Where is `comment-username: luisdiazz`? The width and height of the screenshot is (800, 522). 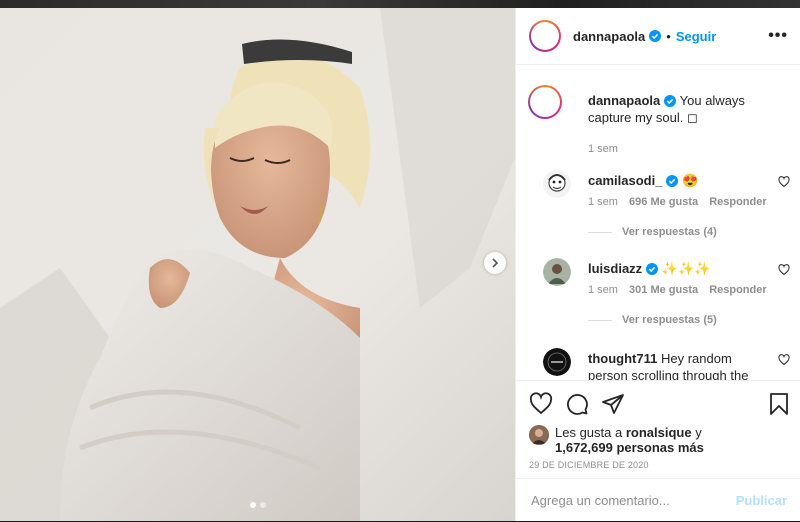
comment-username: luisdiazz is located at coordinates (615, 268).